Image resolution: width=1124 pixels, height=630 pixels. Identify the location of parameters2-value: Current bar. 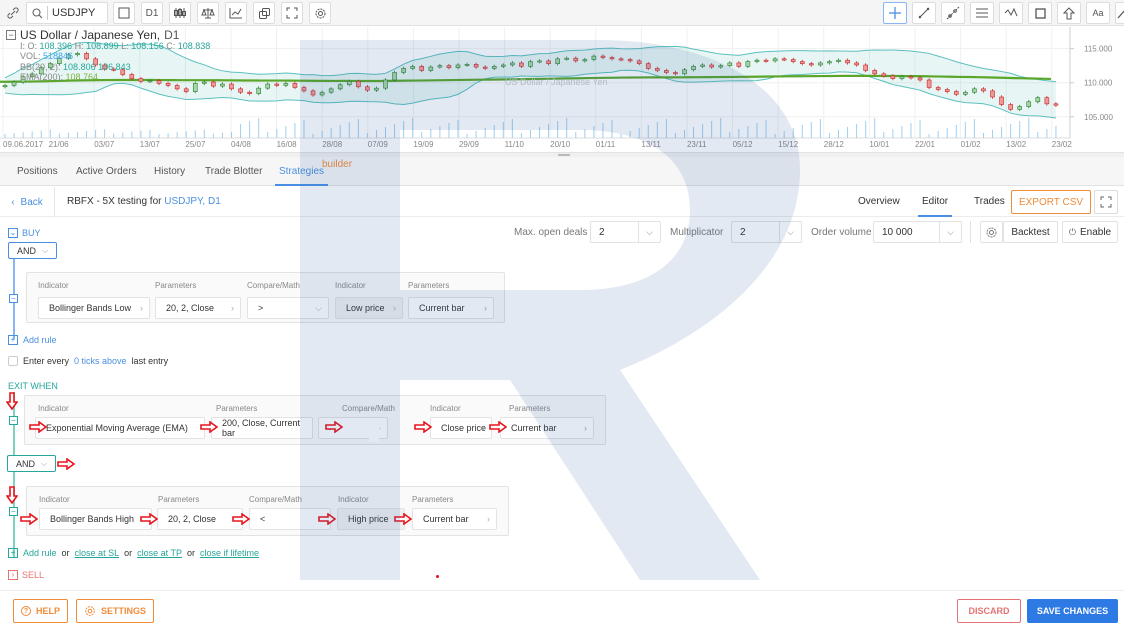
(446, 519).